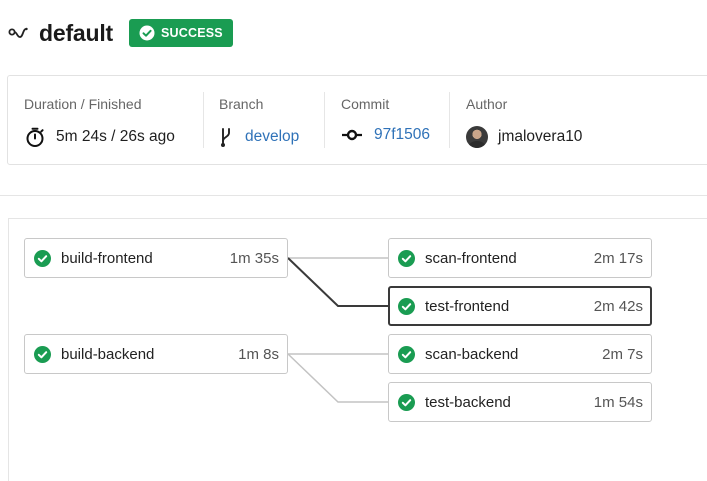 Image resolution: width=707 pixels, height=481 pixels. What do you see at coordinates (487, 104) in the screenshot?
I see `author-label: Author` at bounding box center [487, 104].